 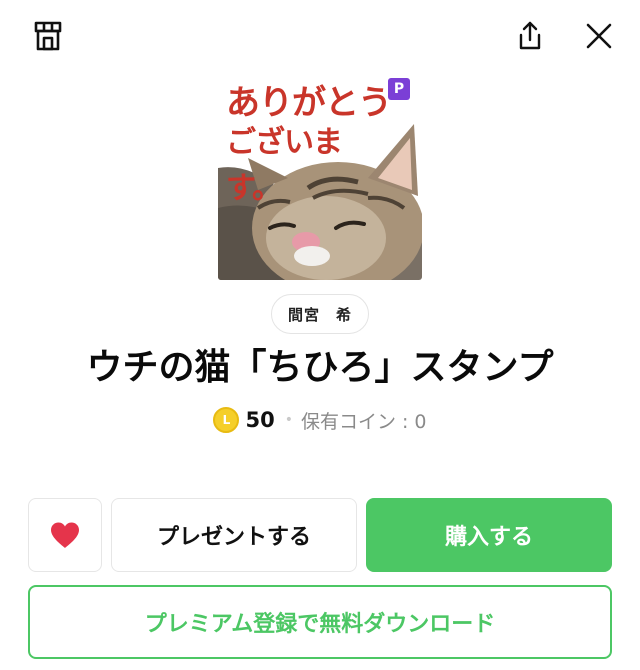 What do you see at coordinates (226, 420) in the screenshot?
I see `line-coin-icon: L` at bounding box center [226, 420].